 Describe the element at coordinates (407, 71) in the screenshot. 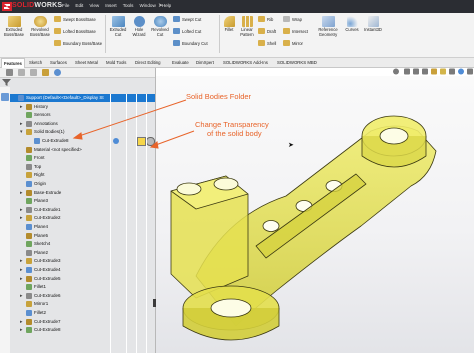

I see `zoom-area-icon` at that location.